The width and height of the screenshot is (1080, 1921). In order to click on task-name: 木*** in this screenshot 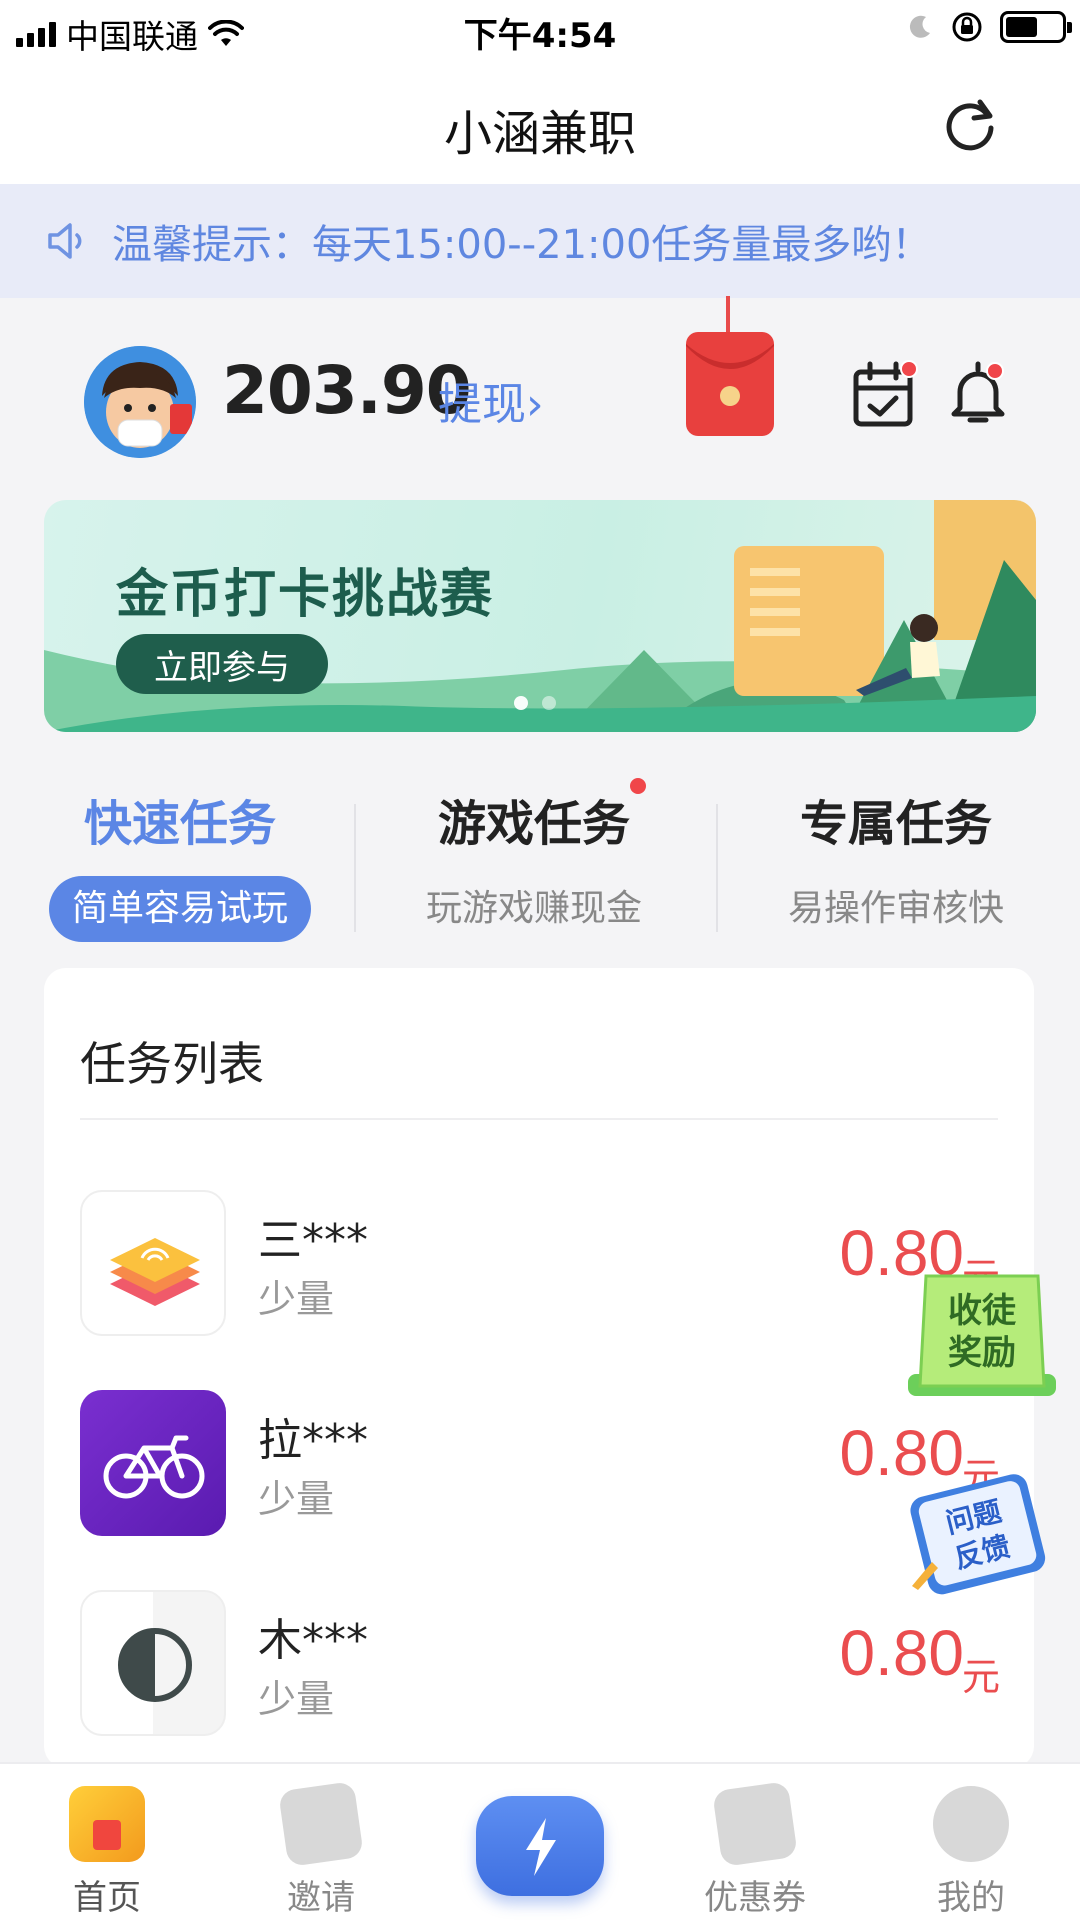, I will do `click(313, 1640)`.